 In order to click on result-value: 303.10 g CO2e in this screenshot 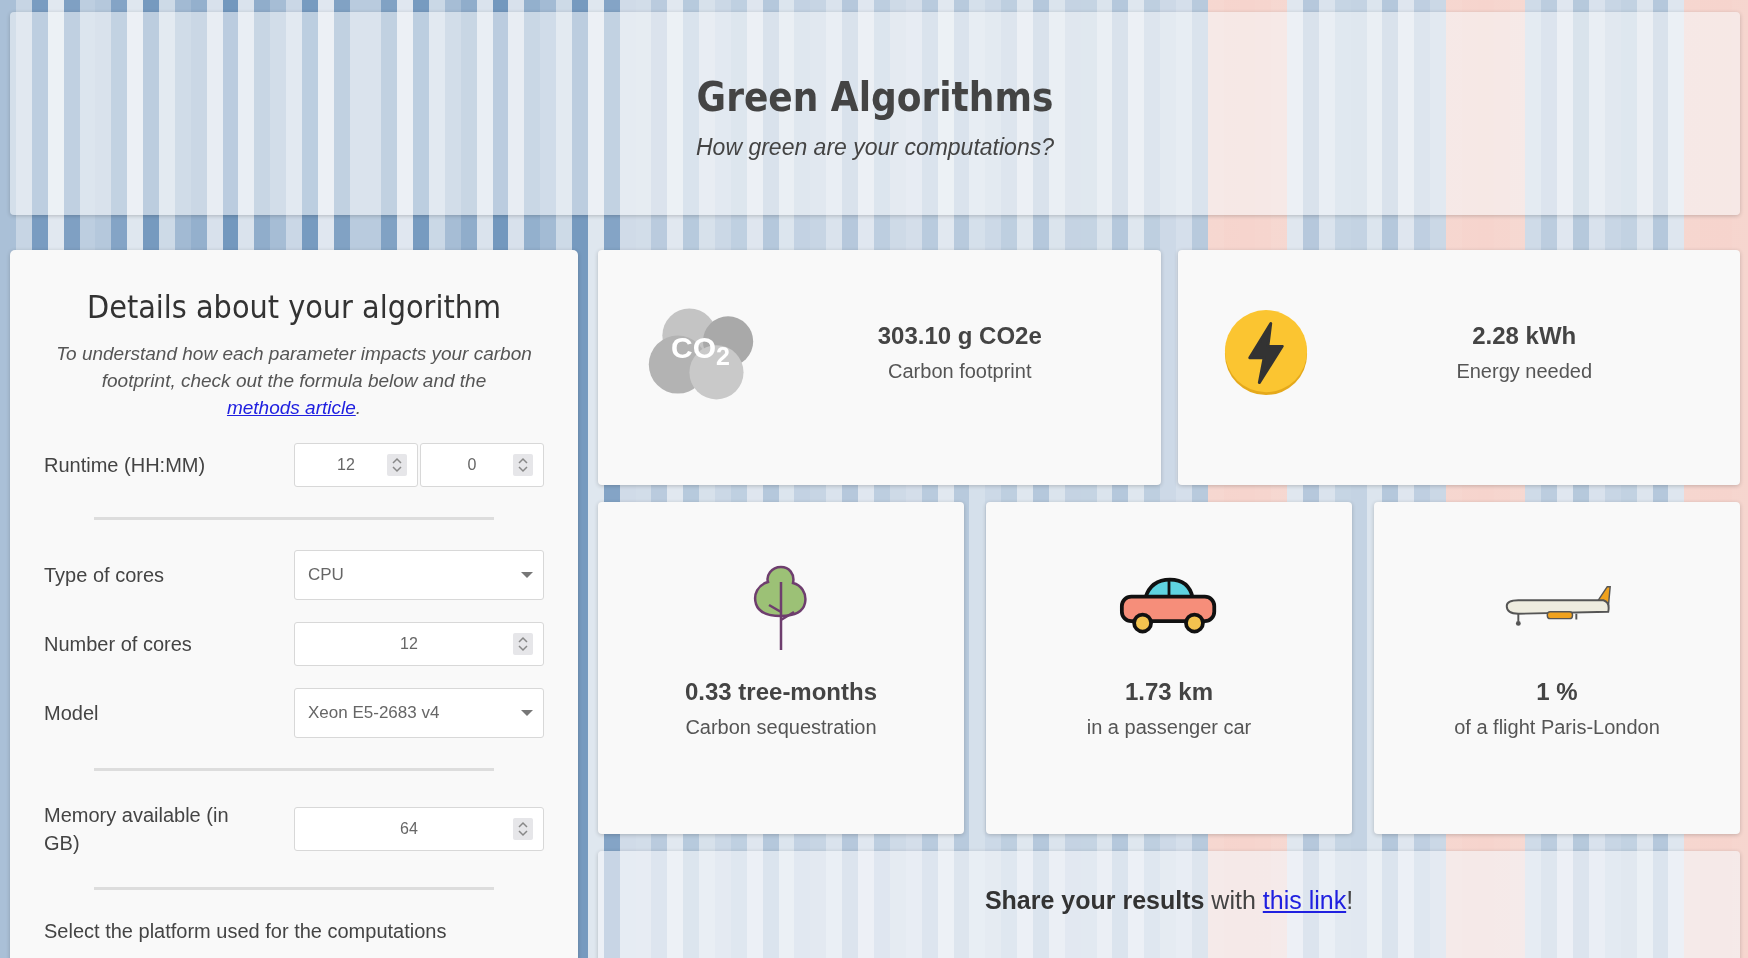, I will do `click(959, 336)`.